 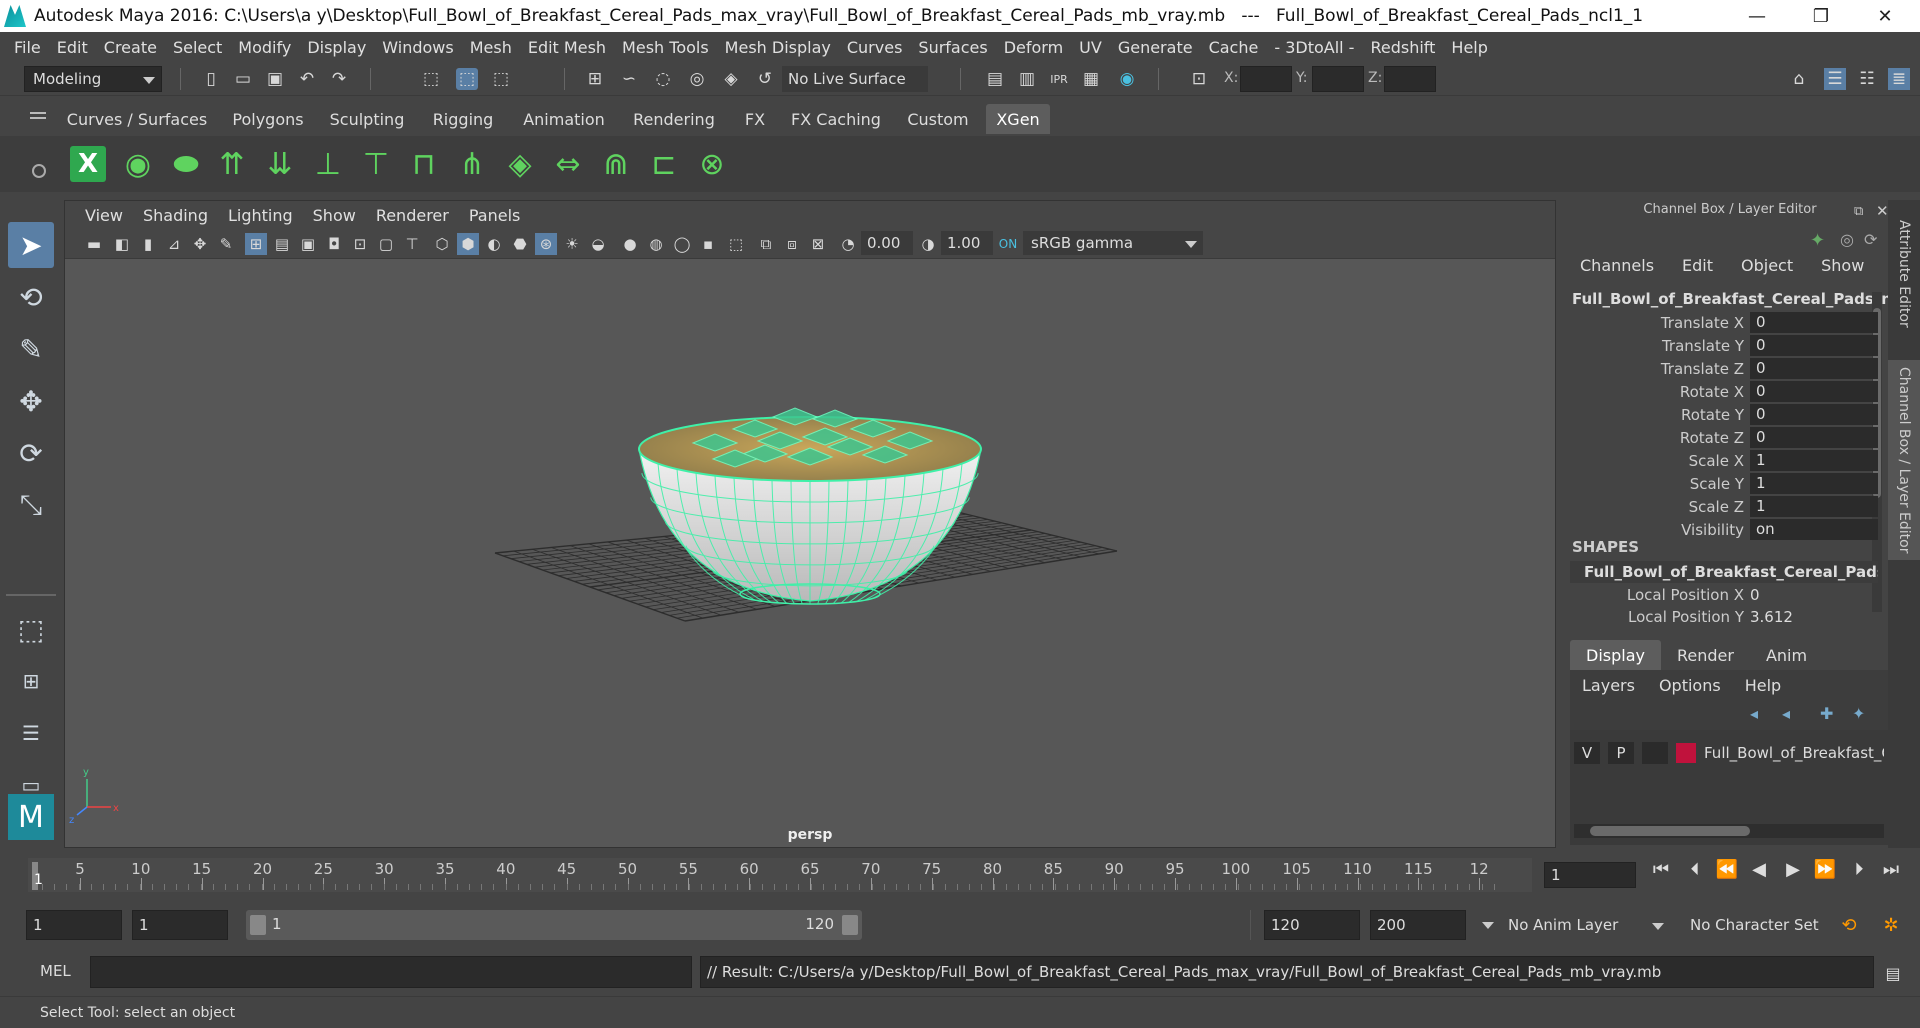 What do you see at coordinates (1724, 507) in the screenshot?
I see `channel-scale-z: Scale Z 1` at bounding box center [1724, 507].